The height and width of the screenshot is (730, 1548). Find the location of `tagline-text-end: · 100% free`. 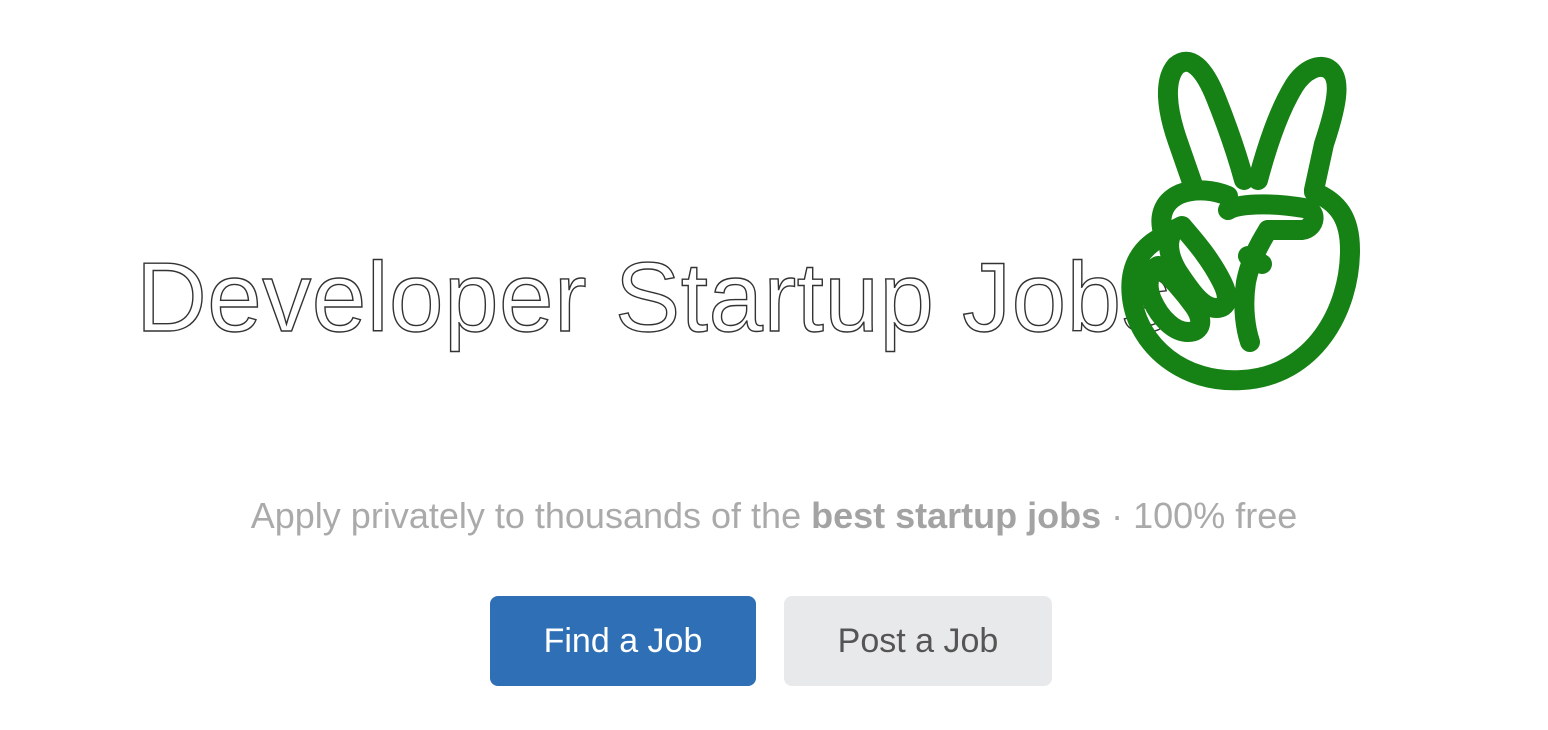

tagline-text-end: · 100% free is located at coordinates (1199, 515).